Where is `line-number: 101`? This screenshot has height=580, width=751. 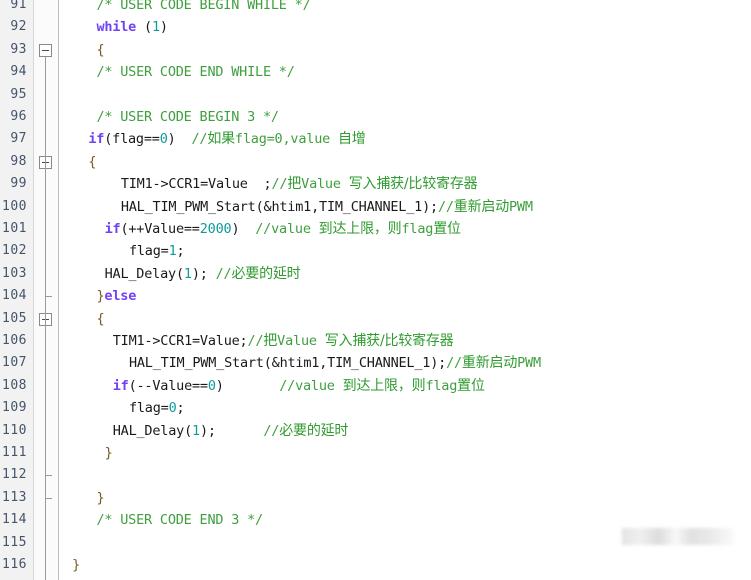
line-number: 101 is located at coordinates (14, 228).